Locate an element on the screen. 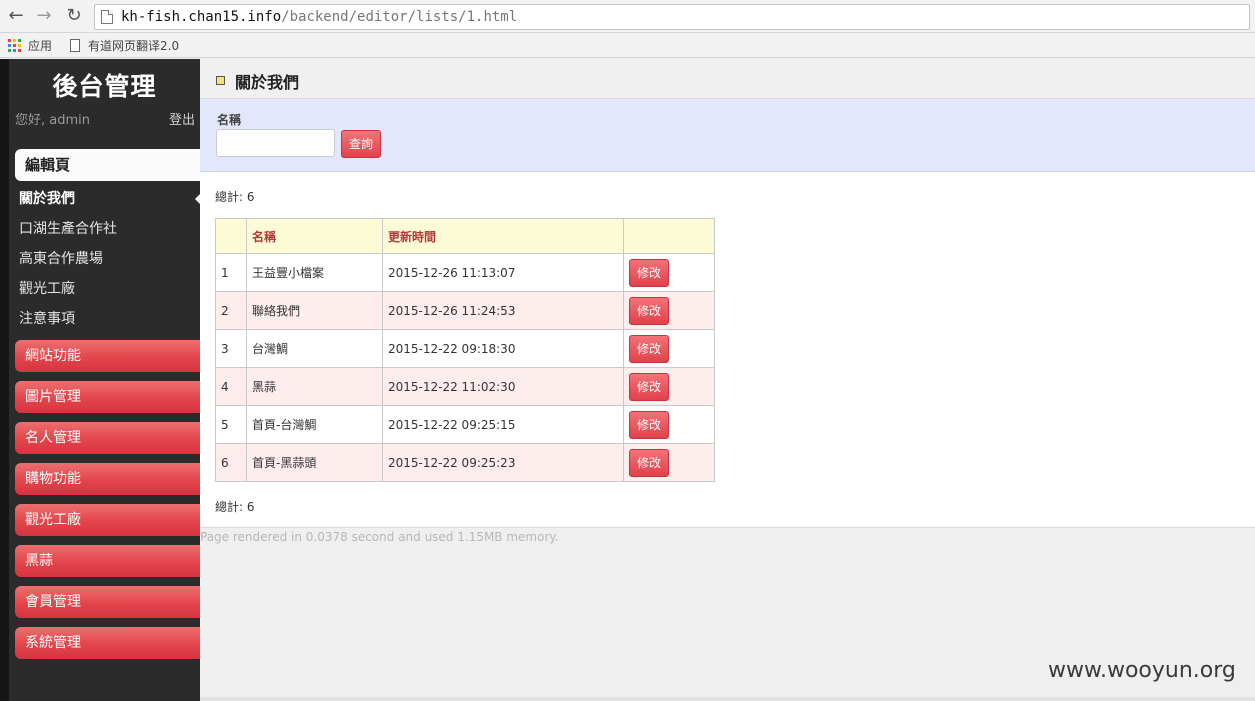 The image size is (1255, 701). table-row: 6 首頁-黑蒜頭 2015-12-22 09:25:23 修改 is located at coordinates (465, 462).